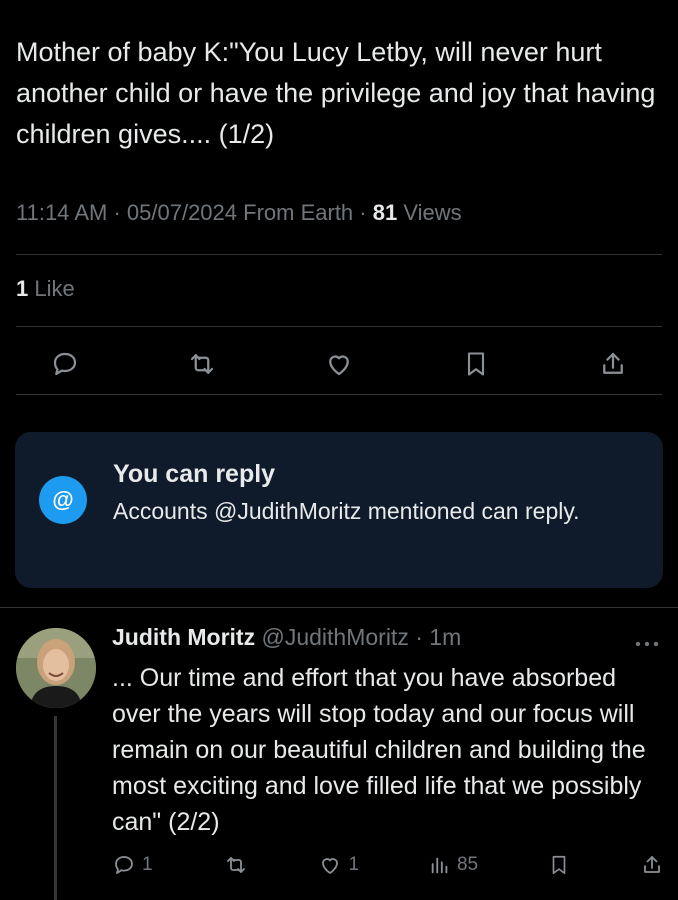 The image size is (678, 900). Describe the element at coordinates (147, 864) in the screenshot. I see `reply-count: 1` at that location.